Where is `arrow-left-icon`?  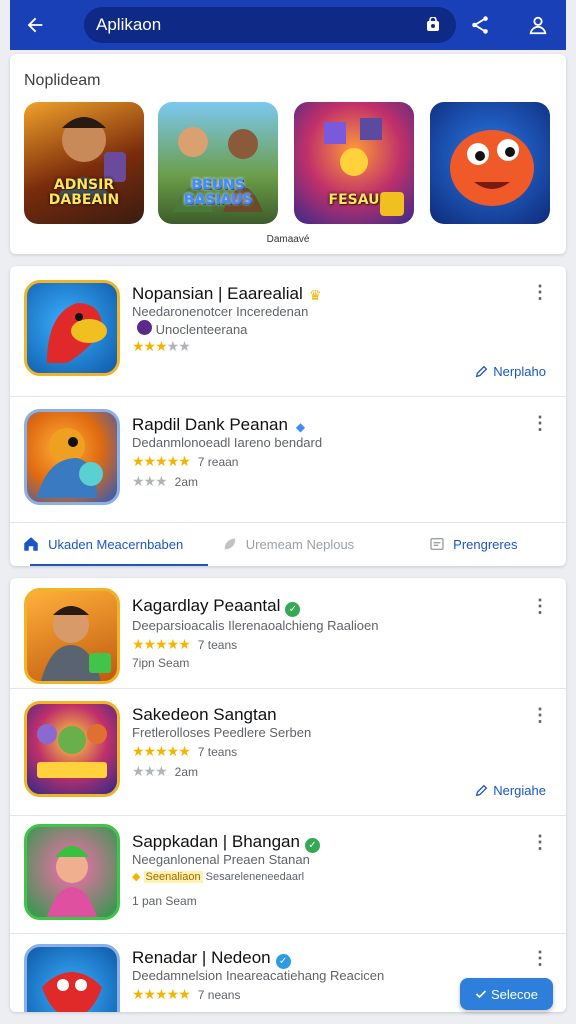 arrow-left-icon is located at coordinates (35, 25).